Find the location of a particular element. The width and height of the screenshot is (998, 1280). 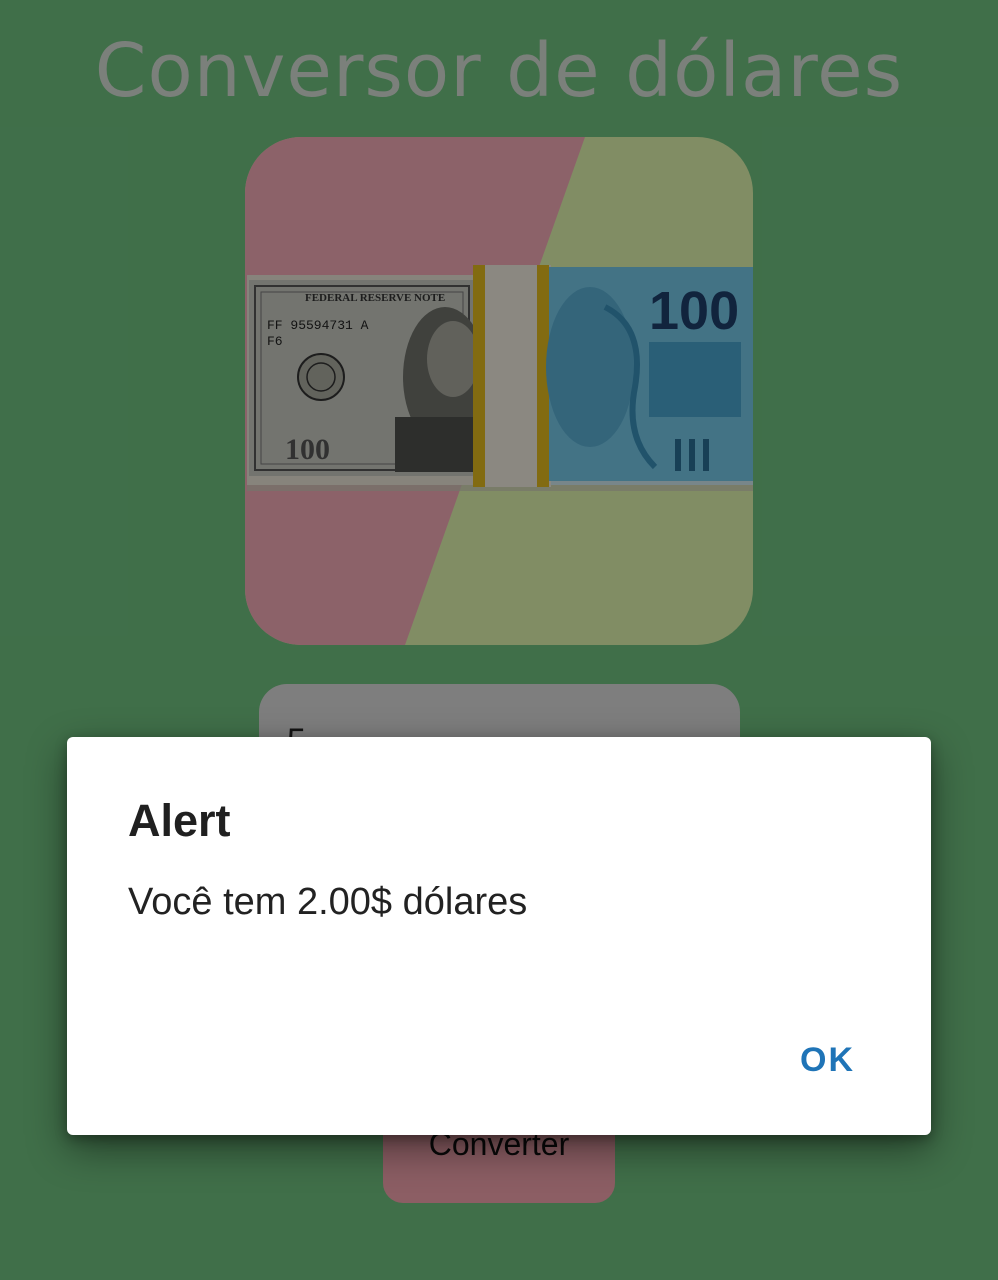

alert-title: Alert is located at coordinates (179, 820).